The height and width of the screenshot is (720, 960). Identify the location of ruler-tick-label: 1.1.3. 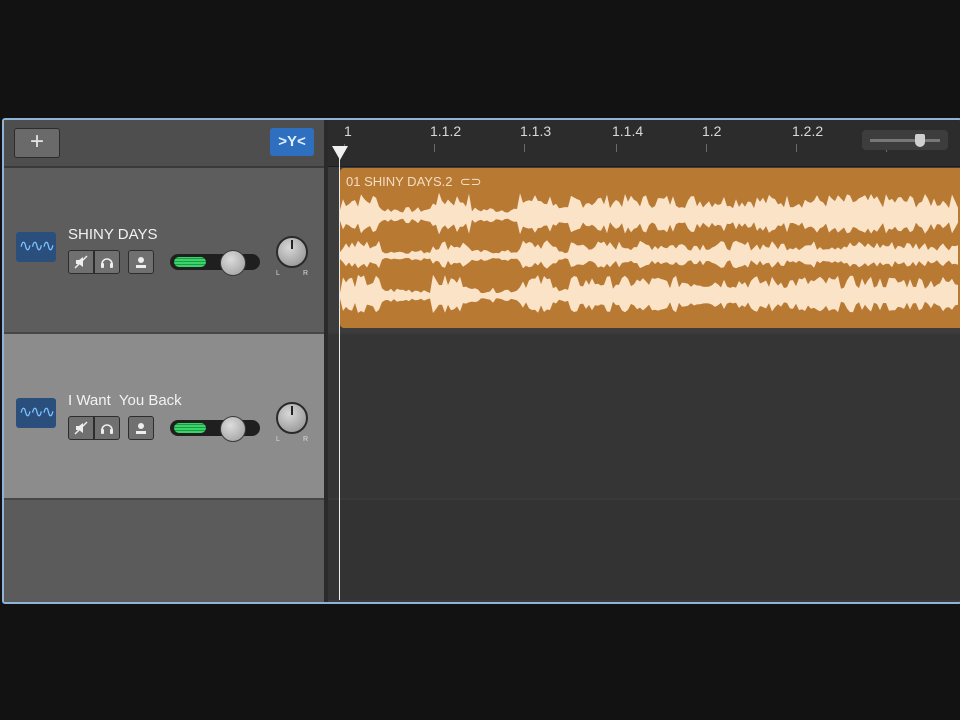
(536, 131).